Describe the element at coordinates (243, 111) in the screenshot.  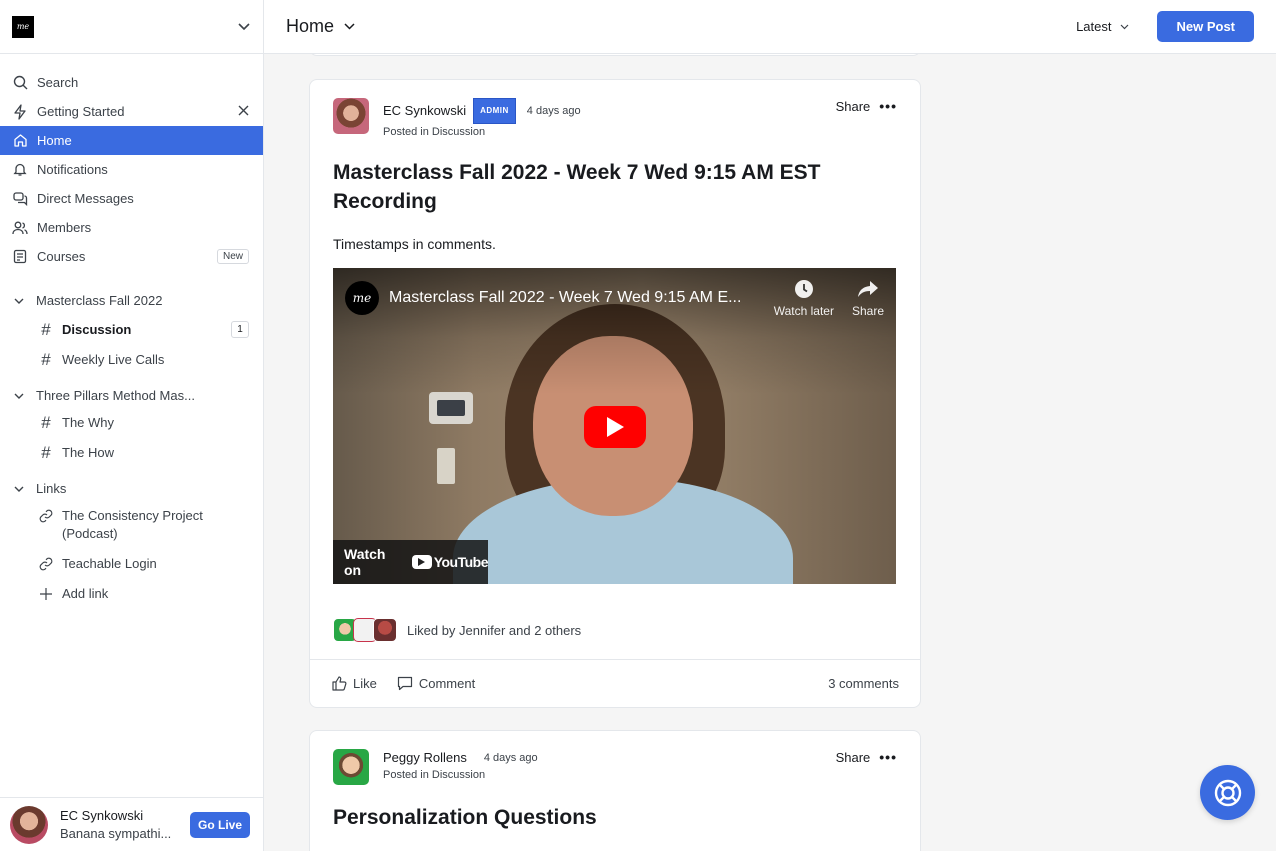
I see `close-icon` at that location.